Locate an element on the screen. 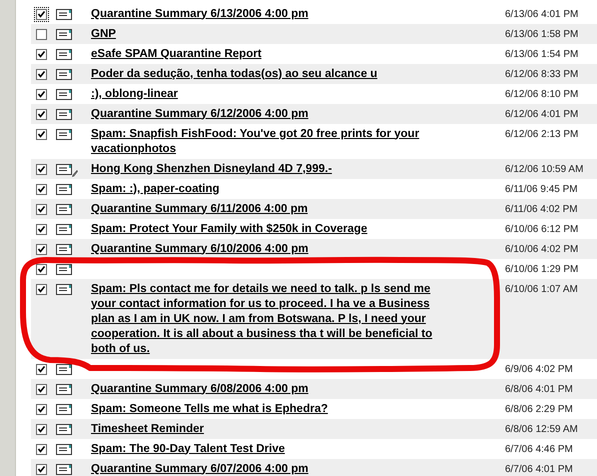 The height and width of the screenshot is (476, 597). message-subject-link: :), oblong-linear is located at coordinates (267, 94).